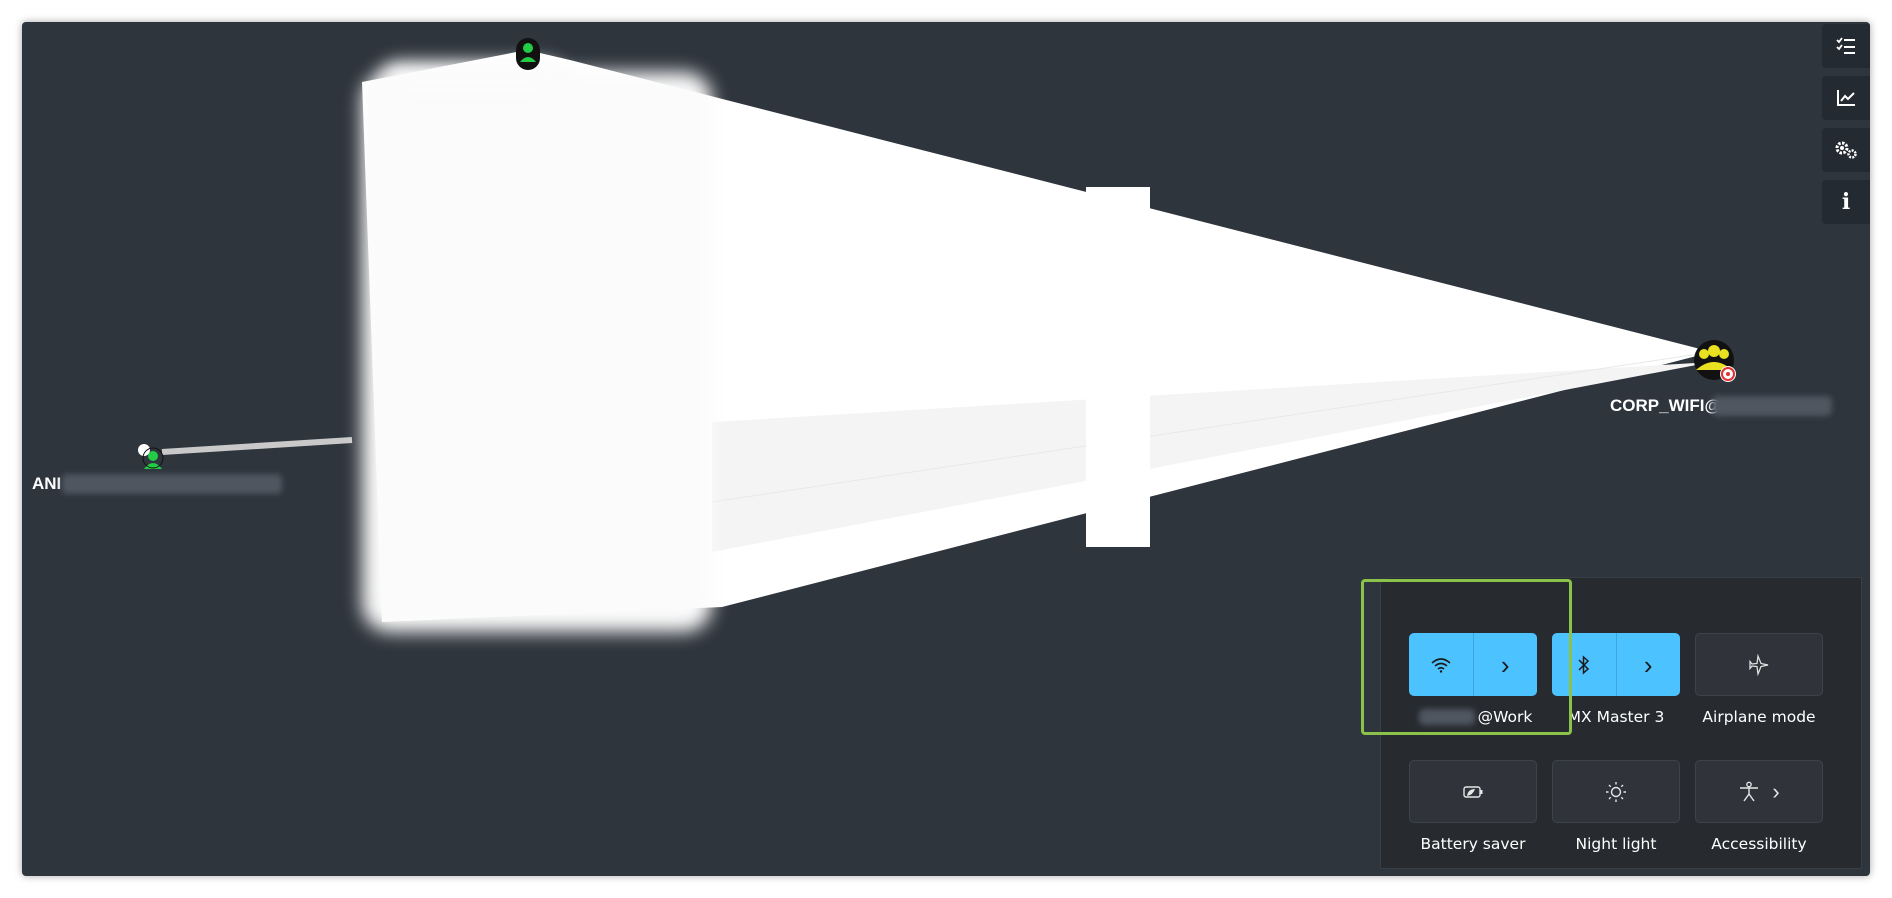 This screenshot has height=898, width=1892. I want to click on left-node-icon, so click(150, 457).